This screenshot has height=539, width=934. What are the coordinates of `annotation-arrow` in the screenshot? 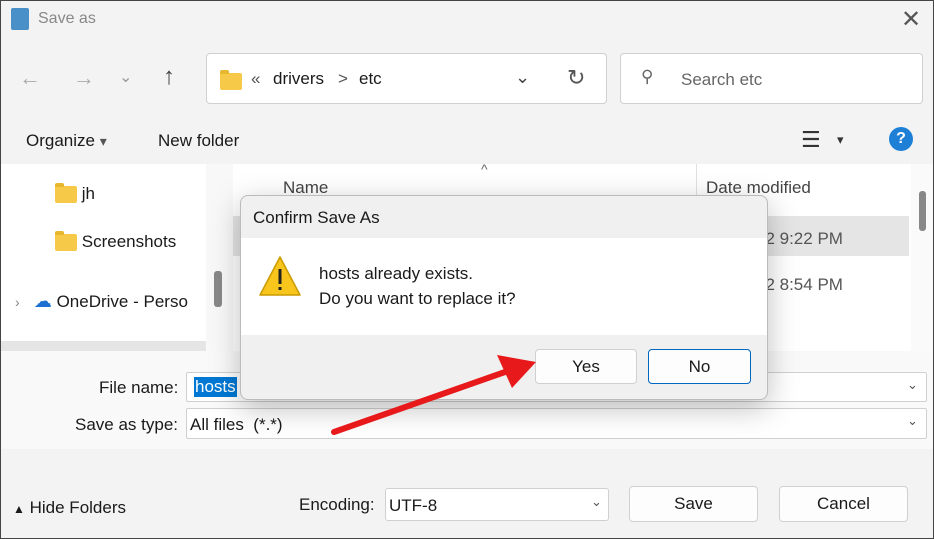 It's located at (433, 395).